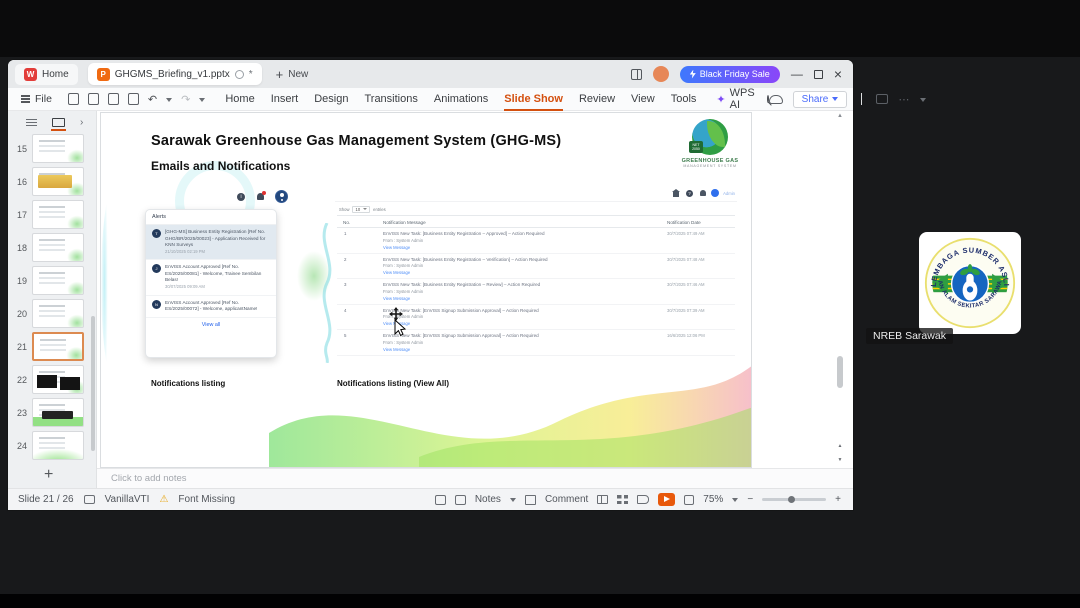 The height and width of the screenshot is (608, 1080). I want to click on next-slide-button: ▼, so click(840, 460).